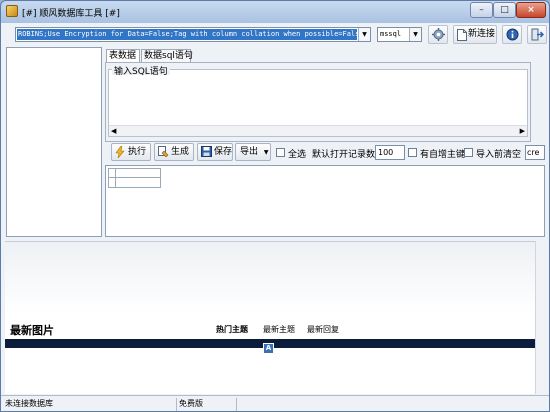  Describe the element at coordinates (318, 130) in the screenshot. I see `sql-horizontal-scrollbar: ◀ ▶` at that location.